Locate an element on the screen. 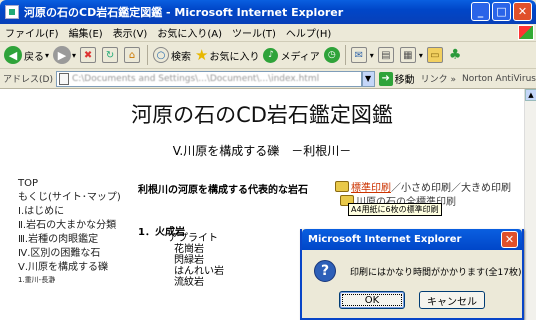 This screenshot has height=320, width=536. forward-button: ▶ ▾ is located at coordinates (64, 55).